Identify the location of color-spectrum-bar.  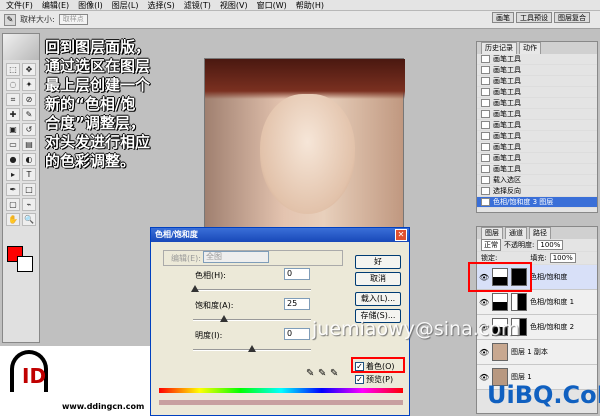
(281, 390).